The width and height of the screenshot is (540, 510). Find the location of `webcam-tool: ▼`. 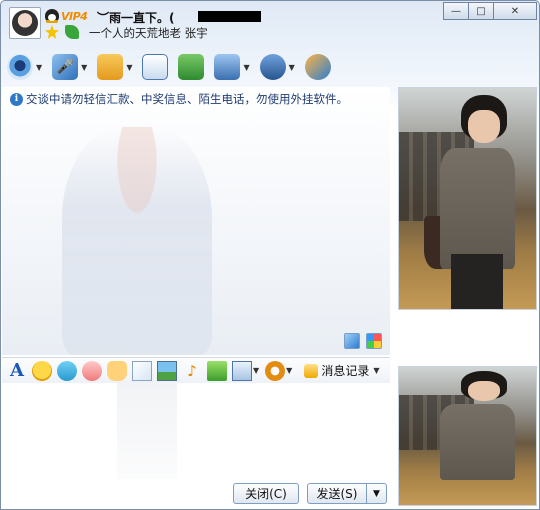

webcam-tool: ▼ is located at coordinates (24, 67).